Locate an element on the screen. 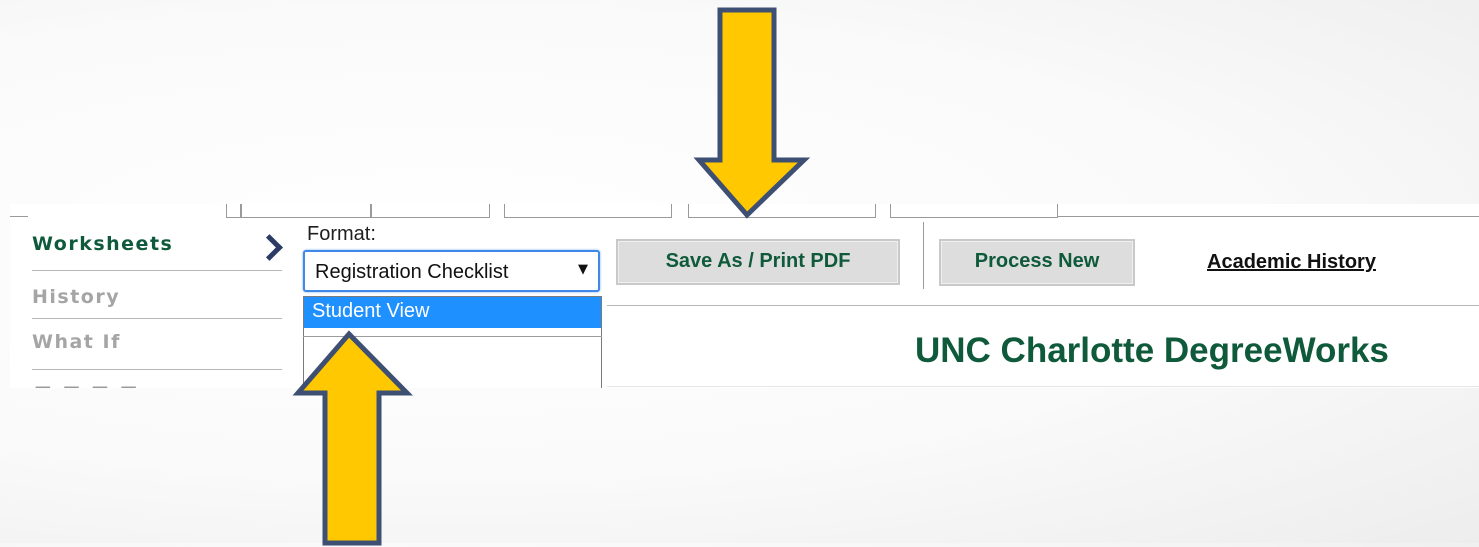 This screenshot has height=547, width=1479. toolbar-separator is located at coordinates (923, 255).